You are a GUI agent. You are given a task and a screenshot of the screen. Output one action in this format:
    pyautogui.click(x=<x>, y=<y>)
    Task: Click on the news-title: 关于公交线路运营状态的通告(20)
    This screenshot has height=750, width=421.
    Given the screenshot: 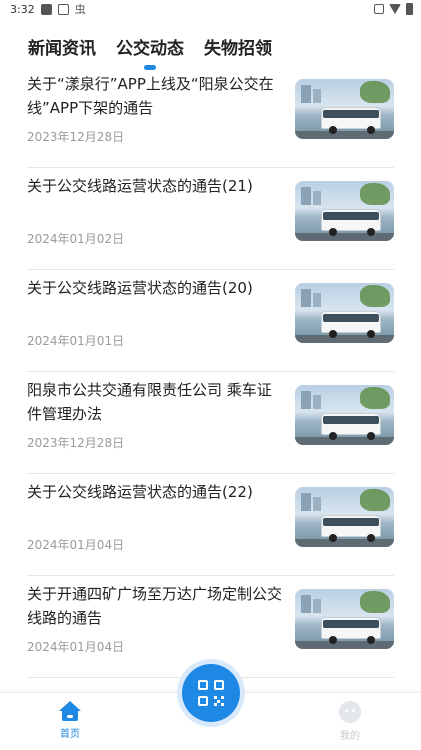 What is the action you would take?
    pyautogui.click(x=140, y=288)
    